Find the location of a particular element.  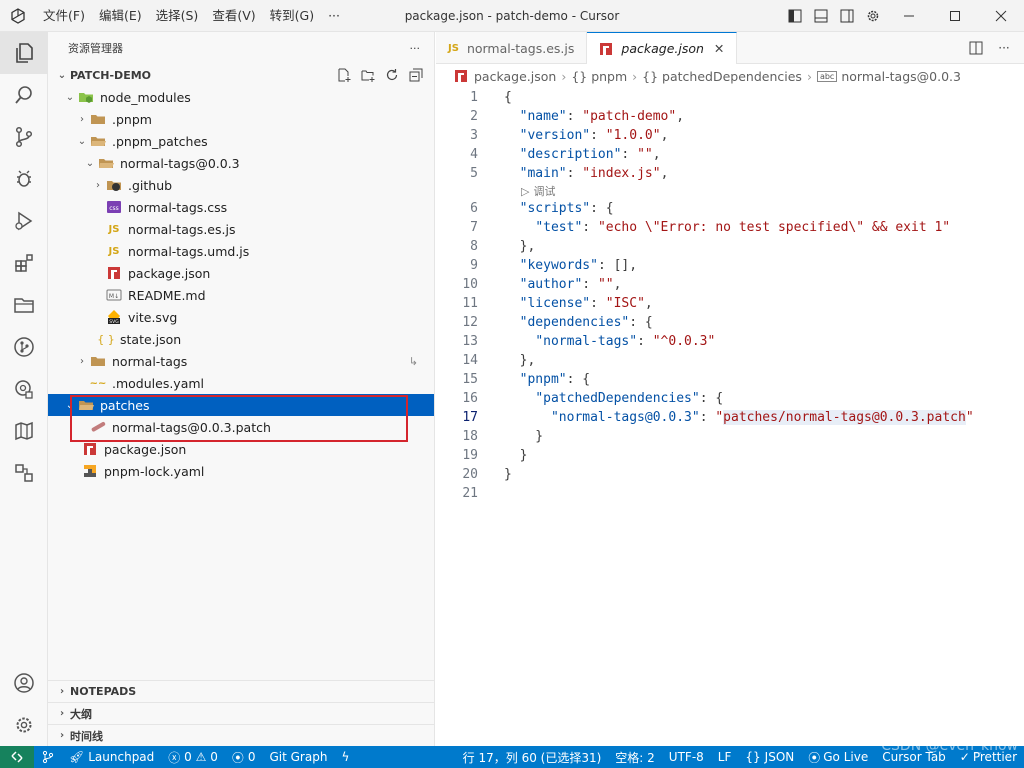

code-line: 20} is located at coordinates (730, 474).